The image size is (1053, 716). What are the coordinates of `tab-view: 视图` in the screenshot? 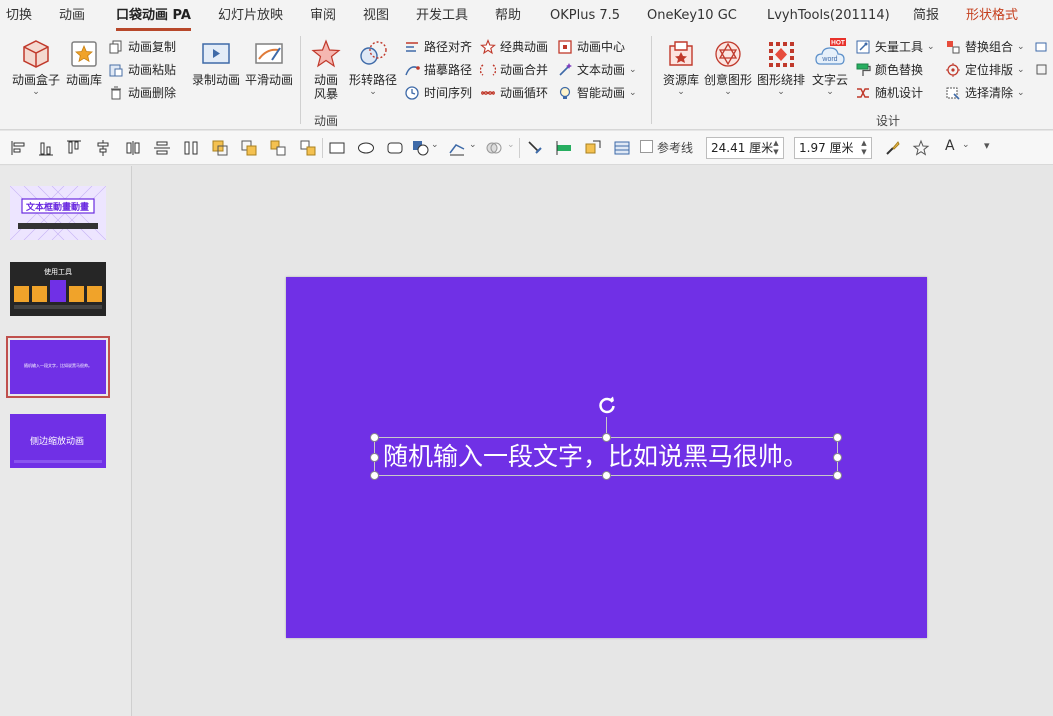 It's located at (376, 16).